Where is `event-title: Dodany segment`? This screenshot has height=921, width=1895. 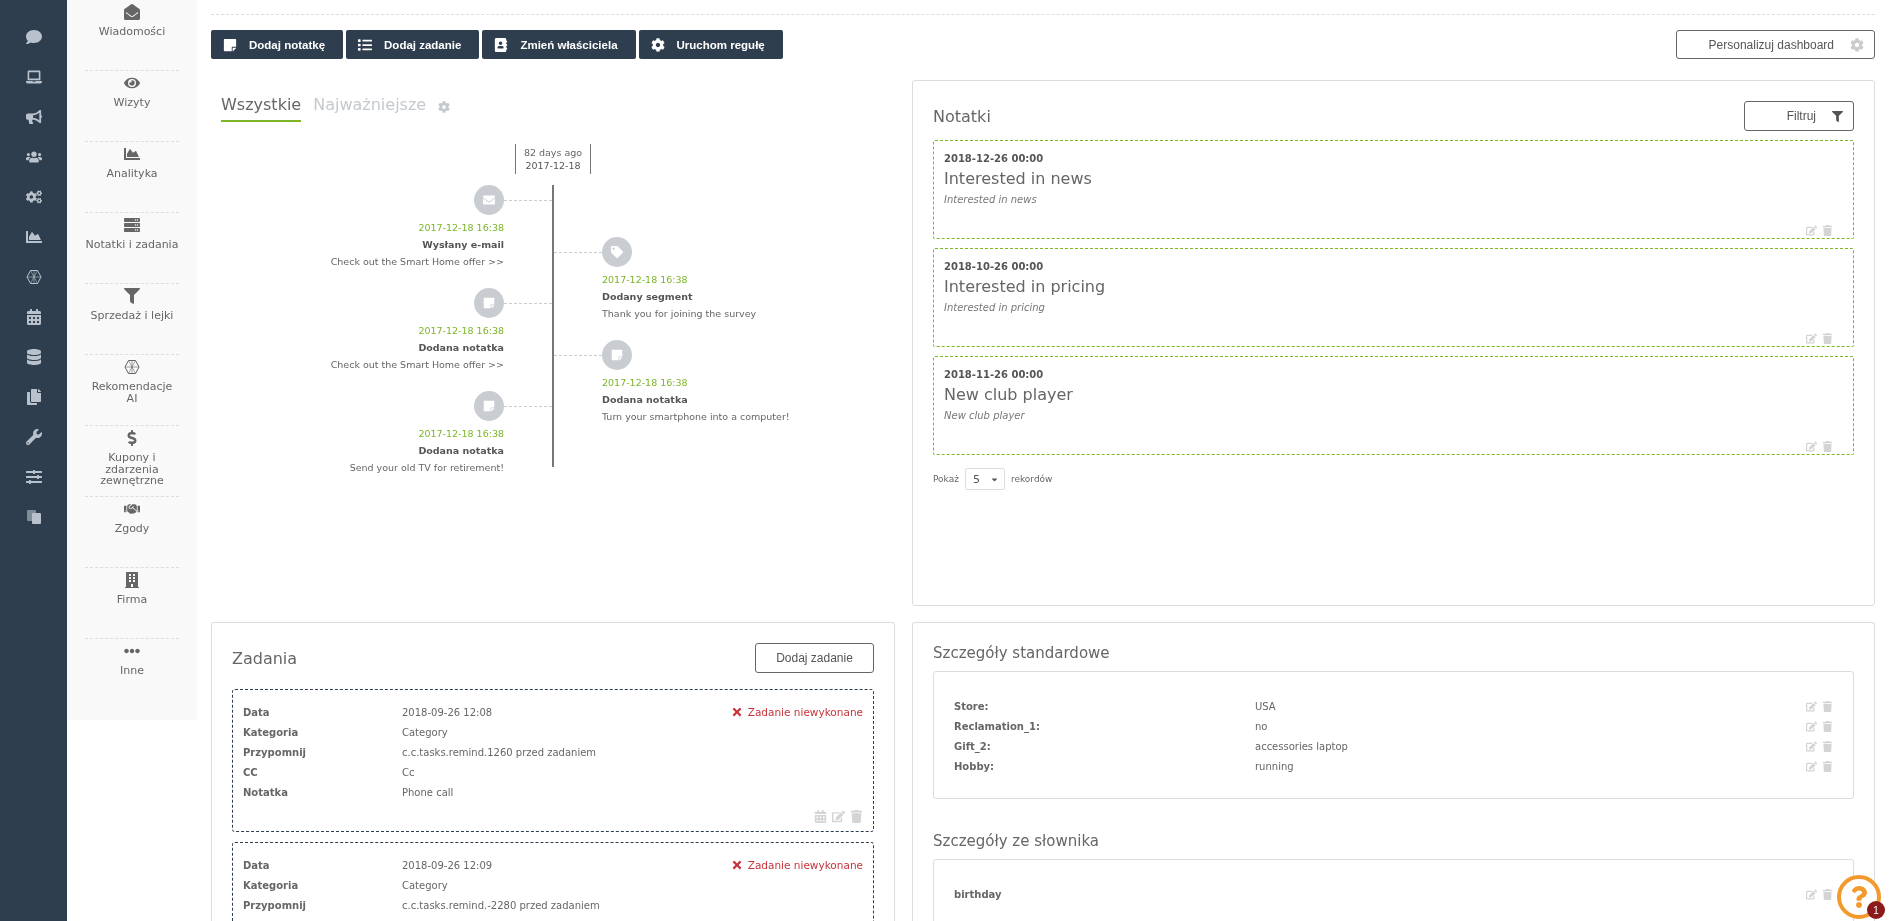 event-title: Dodany segment is located at coordinates (647, 296).